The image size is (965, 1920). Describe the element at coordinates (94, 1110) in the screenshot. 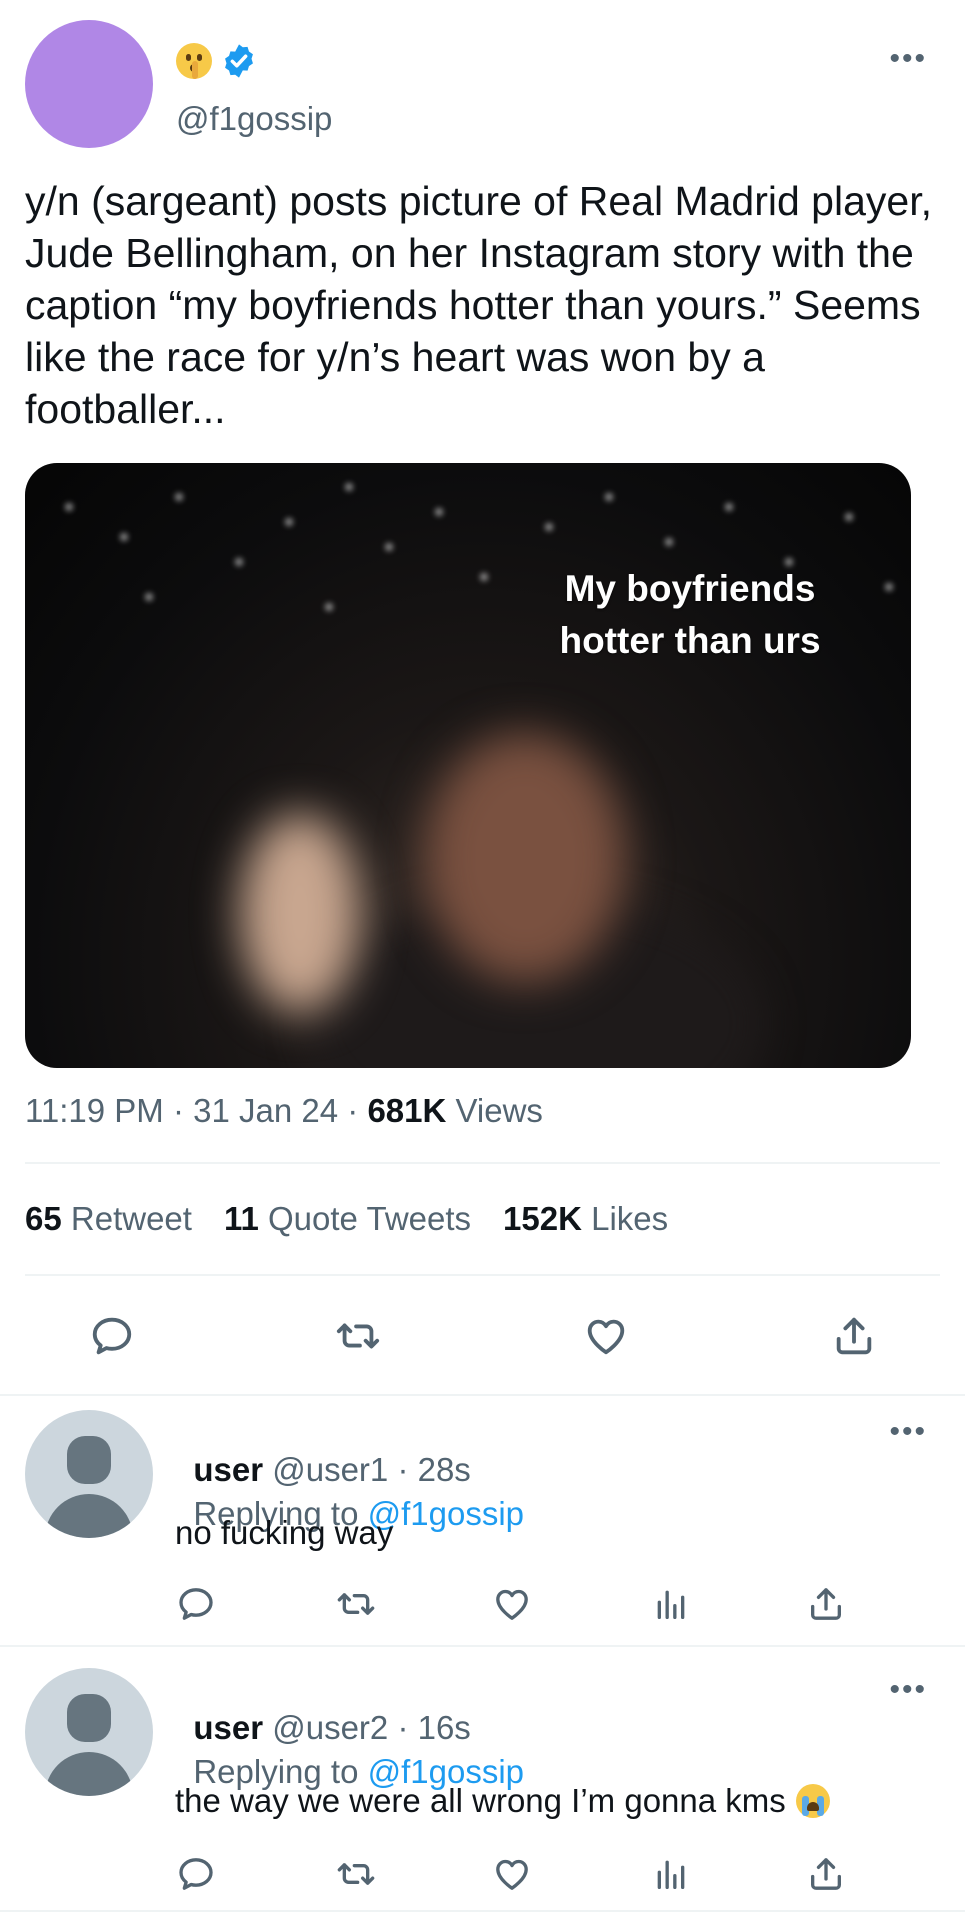

I see `tweet-time: 11:19 PM` at that location.